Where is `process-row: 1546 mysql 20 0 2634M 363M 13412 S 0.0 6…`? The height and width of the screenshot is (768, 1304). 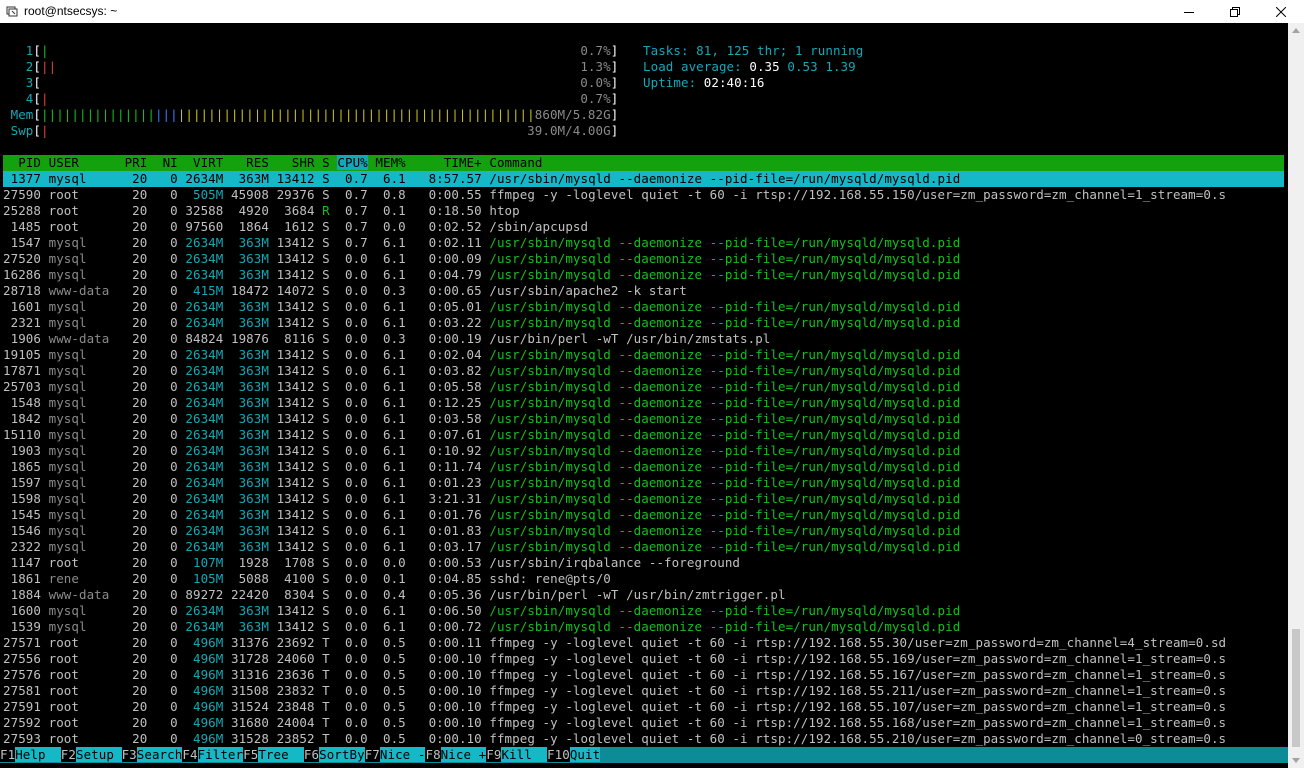
process-row: 1546 mysql 20 0 2634M 363M 13412 S 0.0 6… is located at coordinates (482, 531).